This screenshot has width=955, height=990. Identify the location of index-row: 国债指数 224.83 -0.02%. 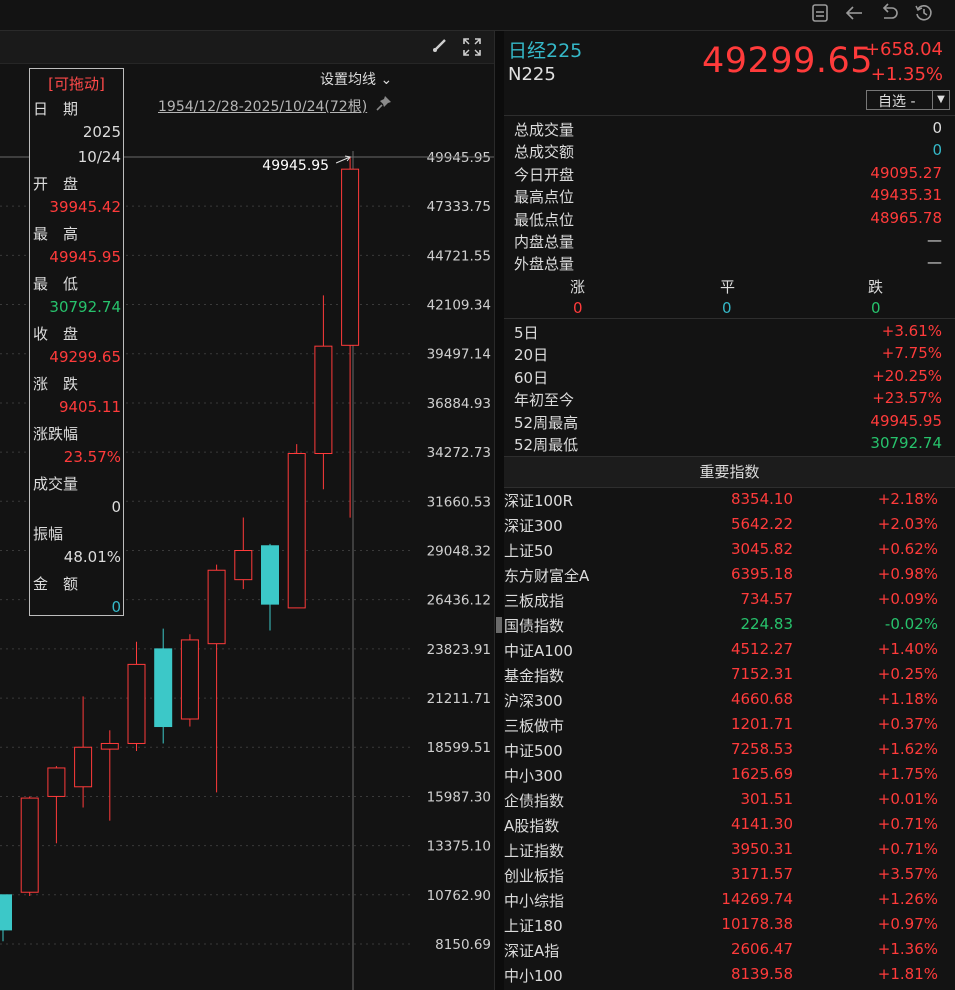
(729, 627).